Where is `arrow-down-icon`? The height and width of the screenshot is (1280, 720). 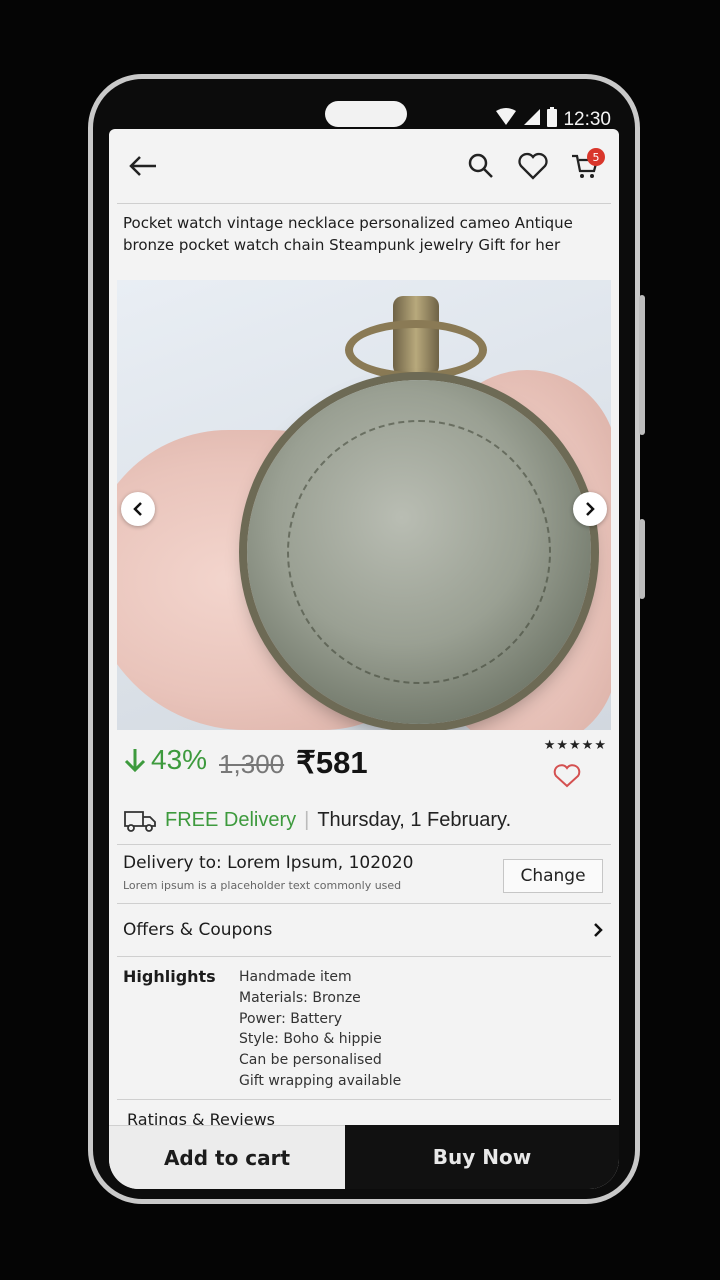
arrow-down-icon is located at coordinates (135, 761).